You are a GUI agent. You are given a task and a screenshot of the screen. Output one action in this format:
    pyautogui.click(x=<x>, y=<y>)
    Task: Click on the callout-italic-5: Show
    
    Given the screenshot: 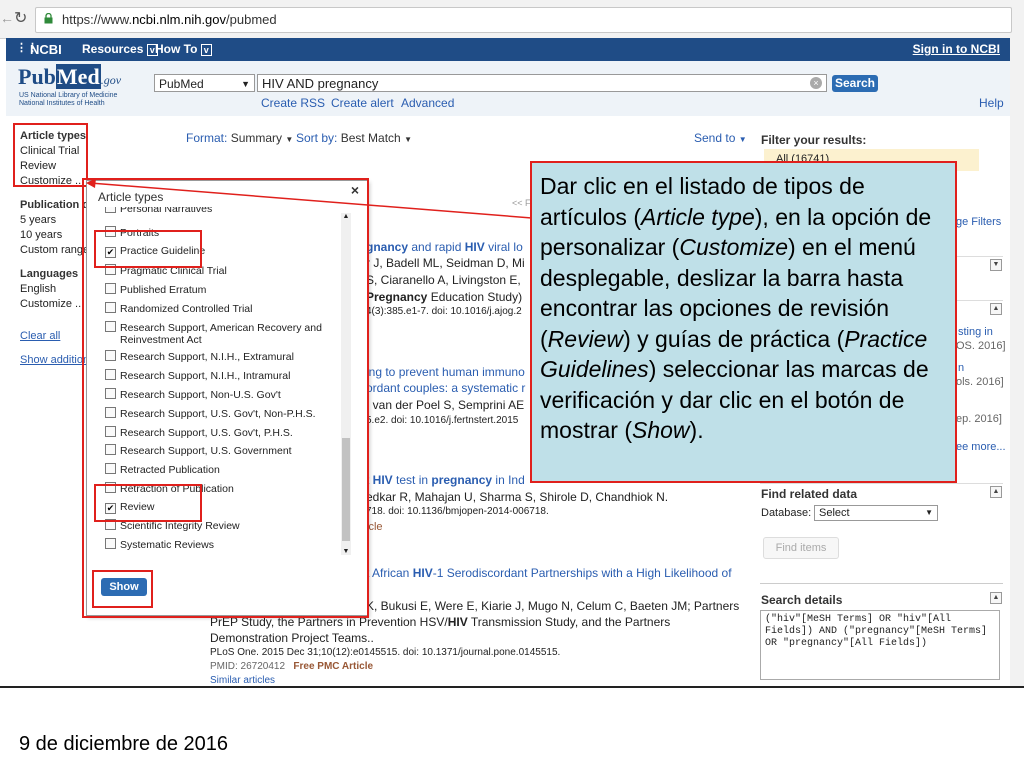 What is the action you would take?
    pyautogui.click(x=661, y=430)
    